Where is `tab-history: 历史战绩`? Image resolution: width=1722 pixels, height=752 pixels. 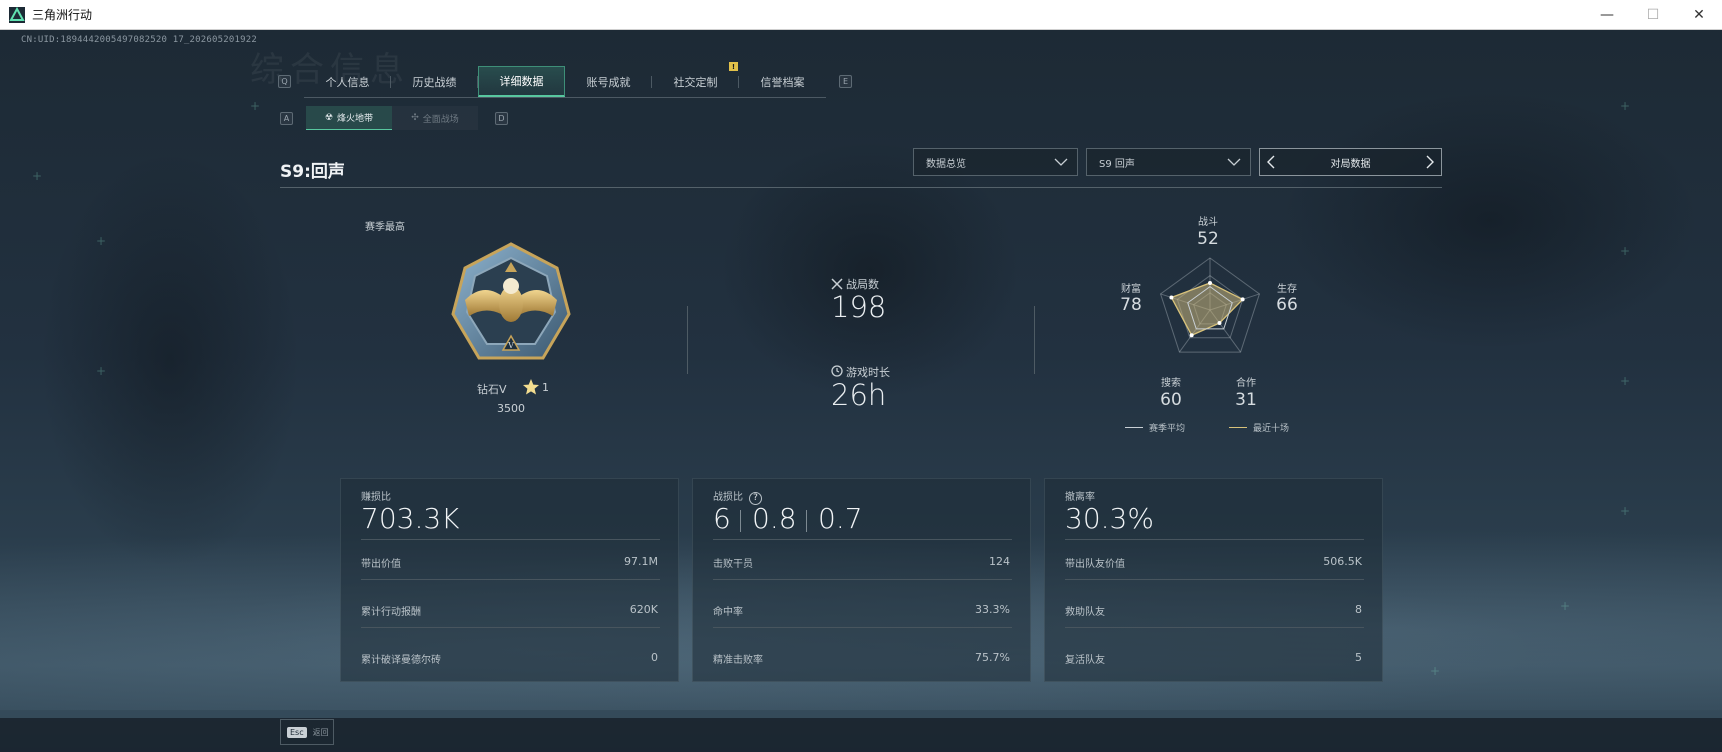 tab-history: 历史战绩 is located at coordinates (434, 81).